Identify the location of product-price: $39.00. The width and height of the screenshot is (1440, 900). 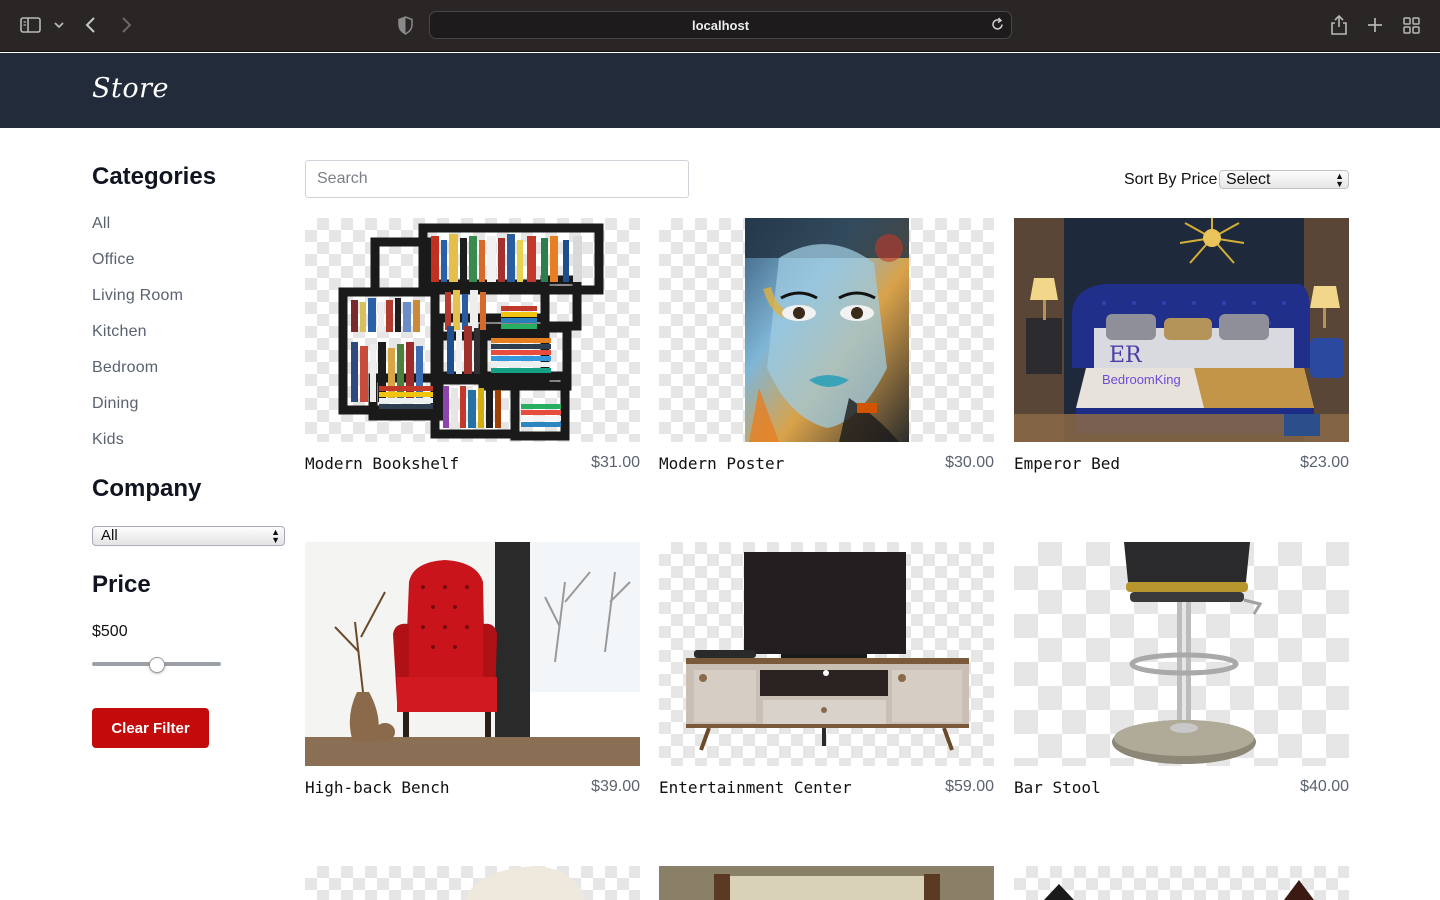
(615, 786).